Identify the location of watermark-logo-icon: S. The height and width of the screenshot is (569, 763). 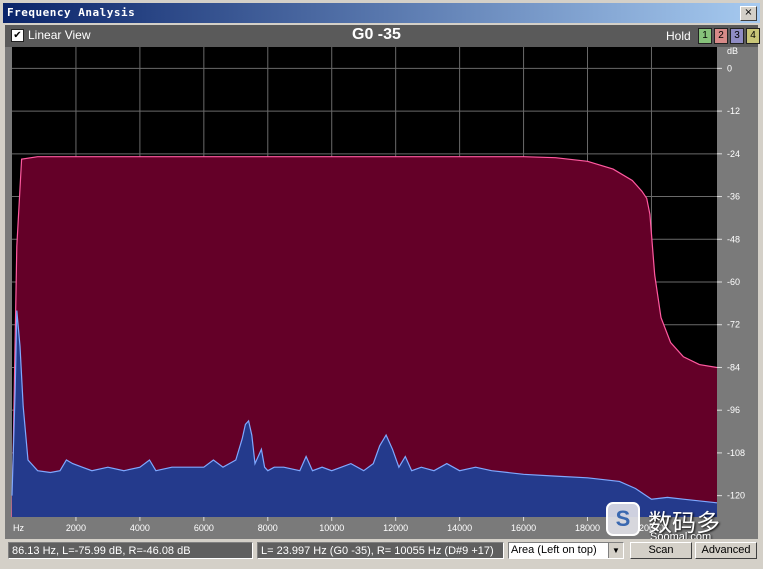
(623, 519).